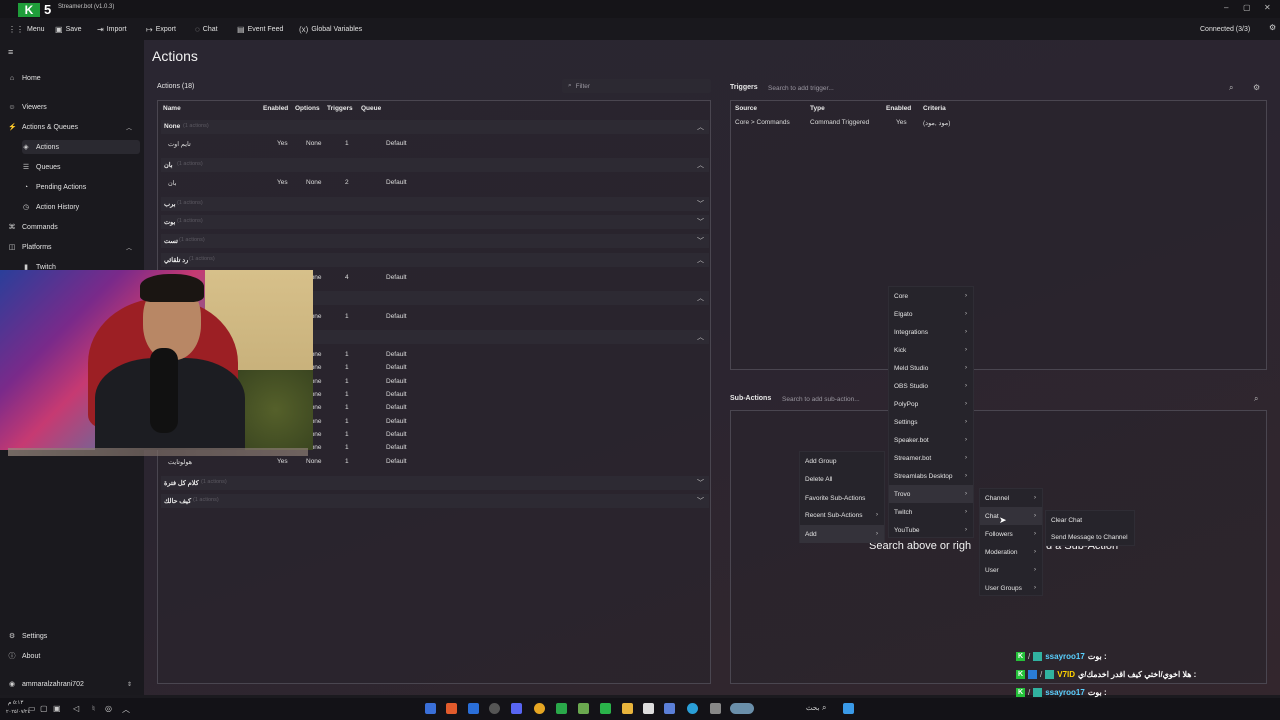 The width and height of the screenshot is (1280, 720). I want to click on connection-status: Connected (3/3), so click(1225, 29).